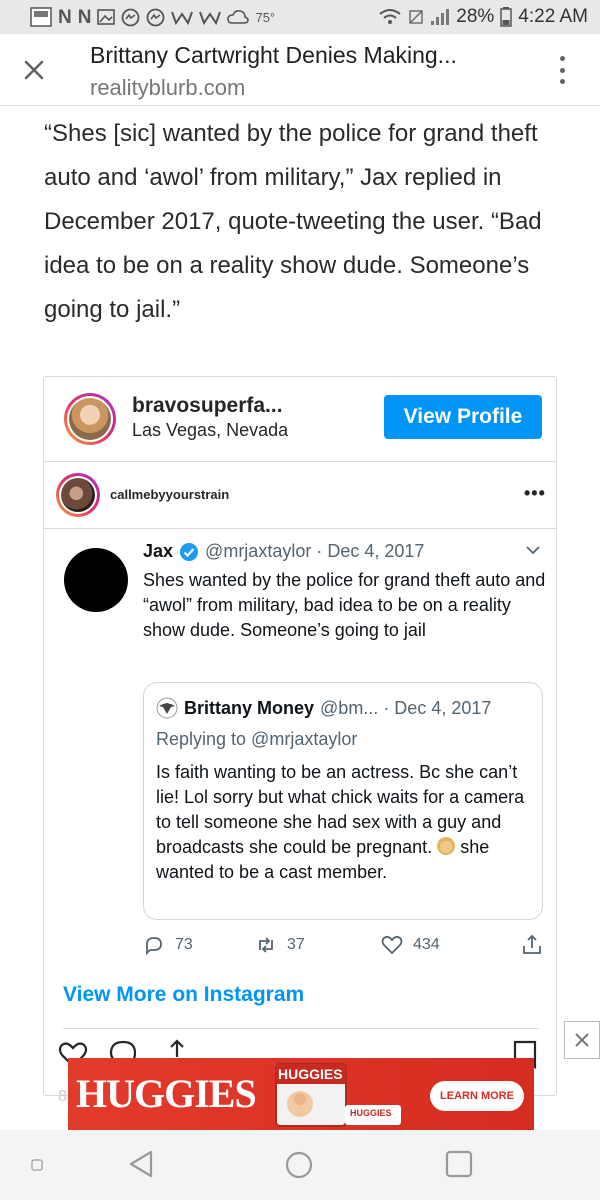 The height and width of the screenshot is (1200, 600). I want to click on retweet-count: 37, so click(296, 944).